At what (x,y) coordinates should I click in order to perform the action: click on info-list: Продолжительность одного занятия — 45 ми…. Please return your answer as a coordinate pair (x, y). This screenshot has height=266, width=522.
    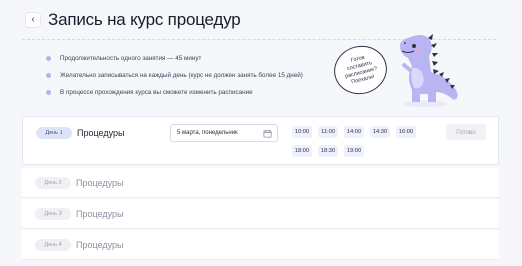
    Looking at the image, I should click on (174, 75).